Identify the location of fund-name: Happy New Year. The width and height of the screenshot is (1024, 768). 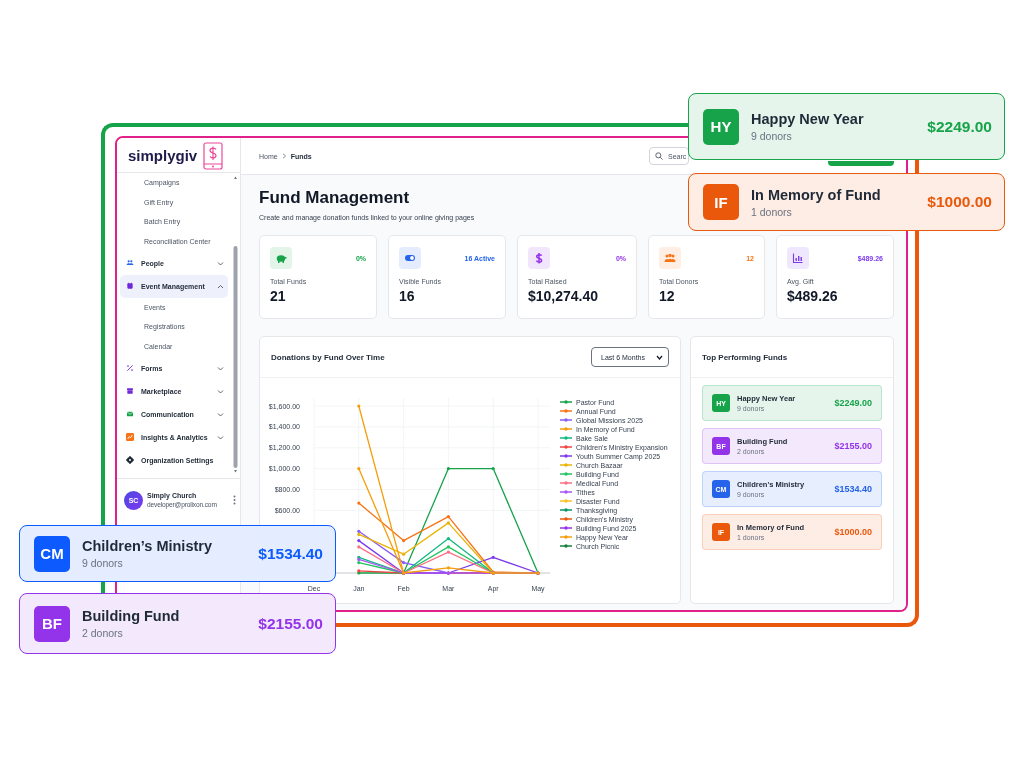
(808, 119).